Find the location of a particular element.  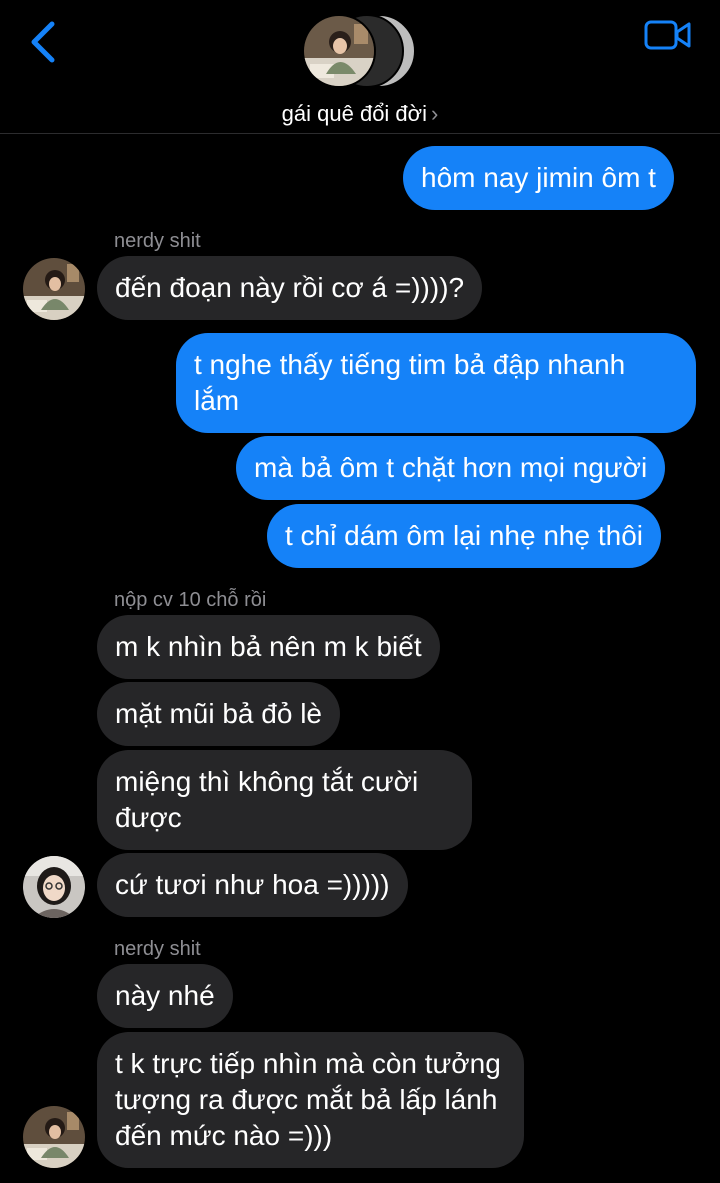

back-button is located at coordinates (44, 42).